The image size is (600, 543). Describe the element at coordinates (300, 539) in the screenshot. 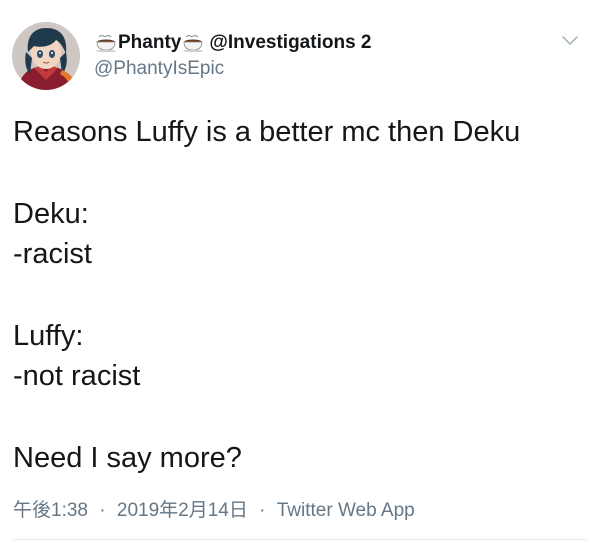

I see `divider` at that location.